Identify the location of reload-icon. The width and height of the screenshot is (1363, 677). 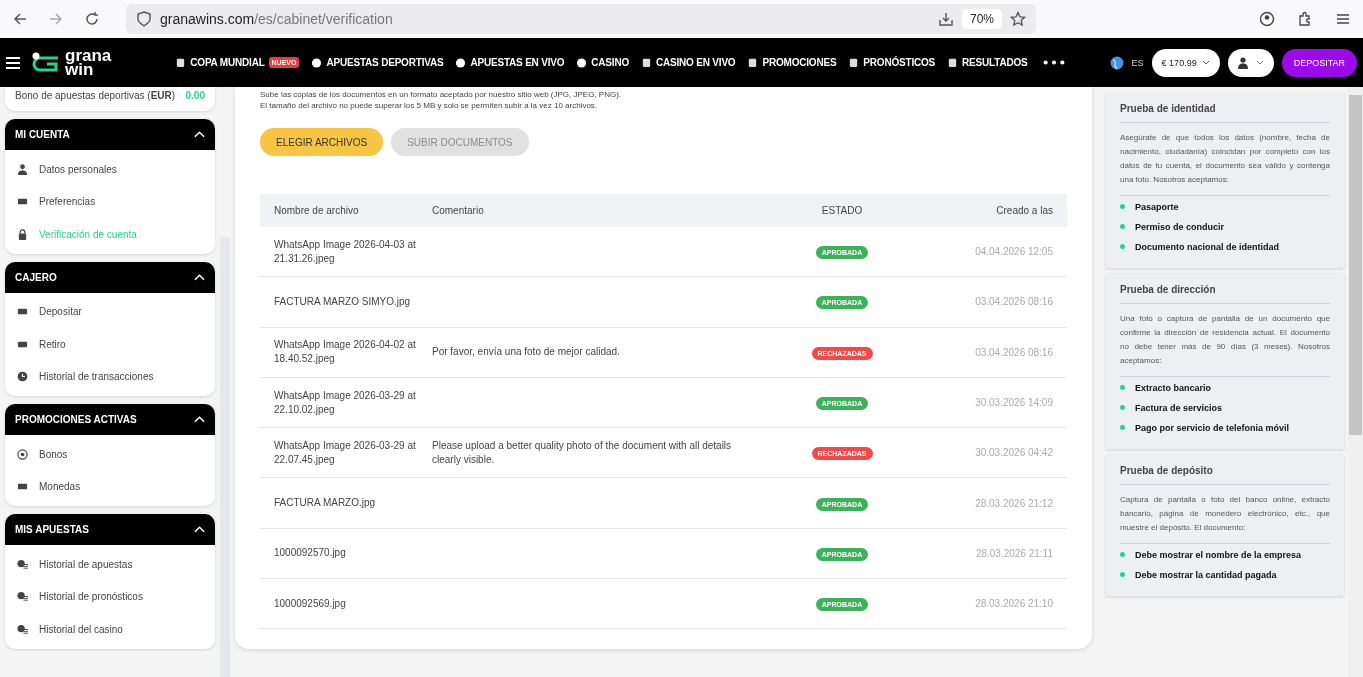
(92, 19).